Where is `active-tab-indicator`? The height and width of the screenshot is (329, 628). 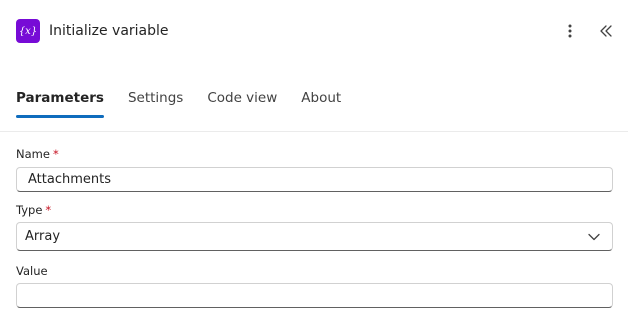 active-tab-indicator is located at coordinates (60, 116).